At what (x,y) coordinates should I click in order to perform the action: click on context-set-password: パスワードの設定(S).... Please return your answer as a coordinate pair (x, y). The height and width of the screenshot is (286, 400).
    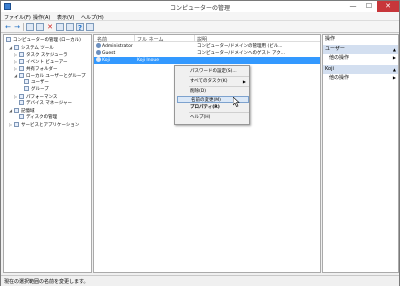
    Looking at the image, I should click on (213, 71).